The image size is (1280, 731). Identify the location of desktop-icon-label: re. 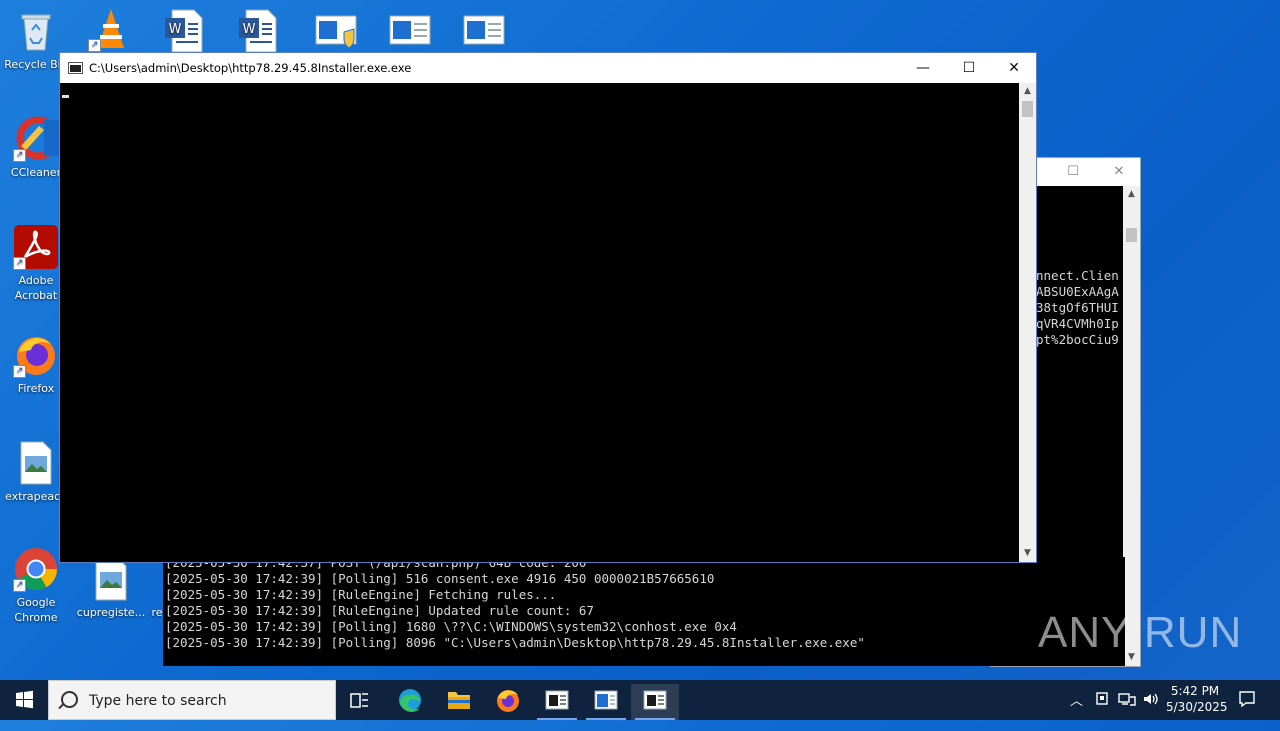
(157, 612).